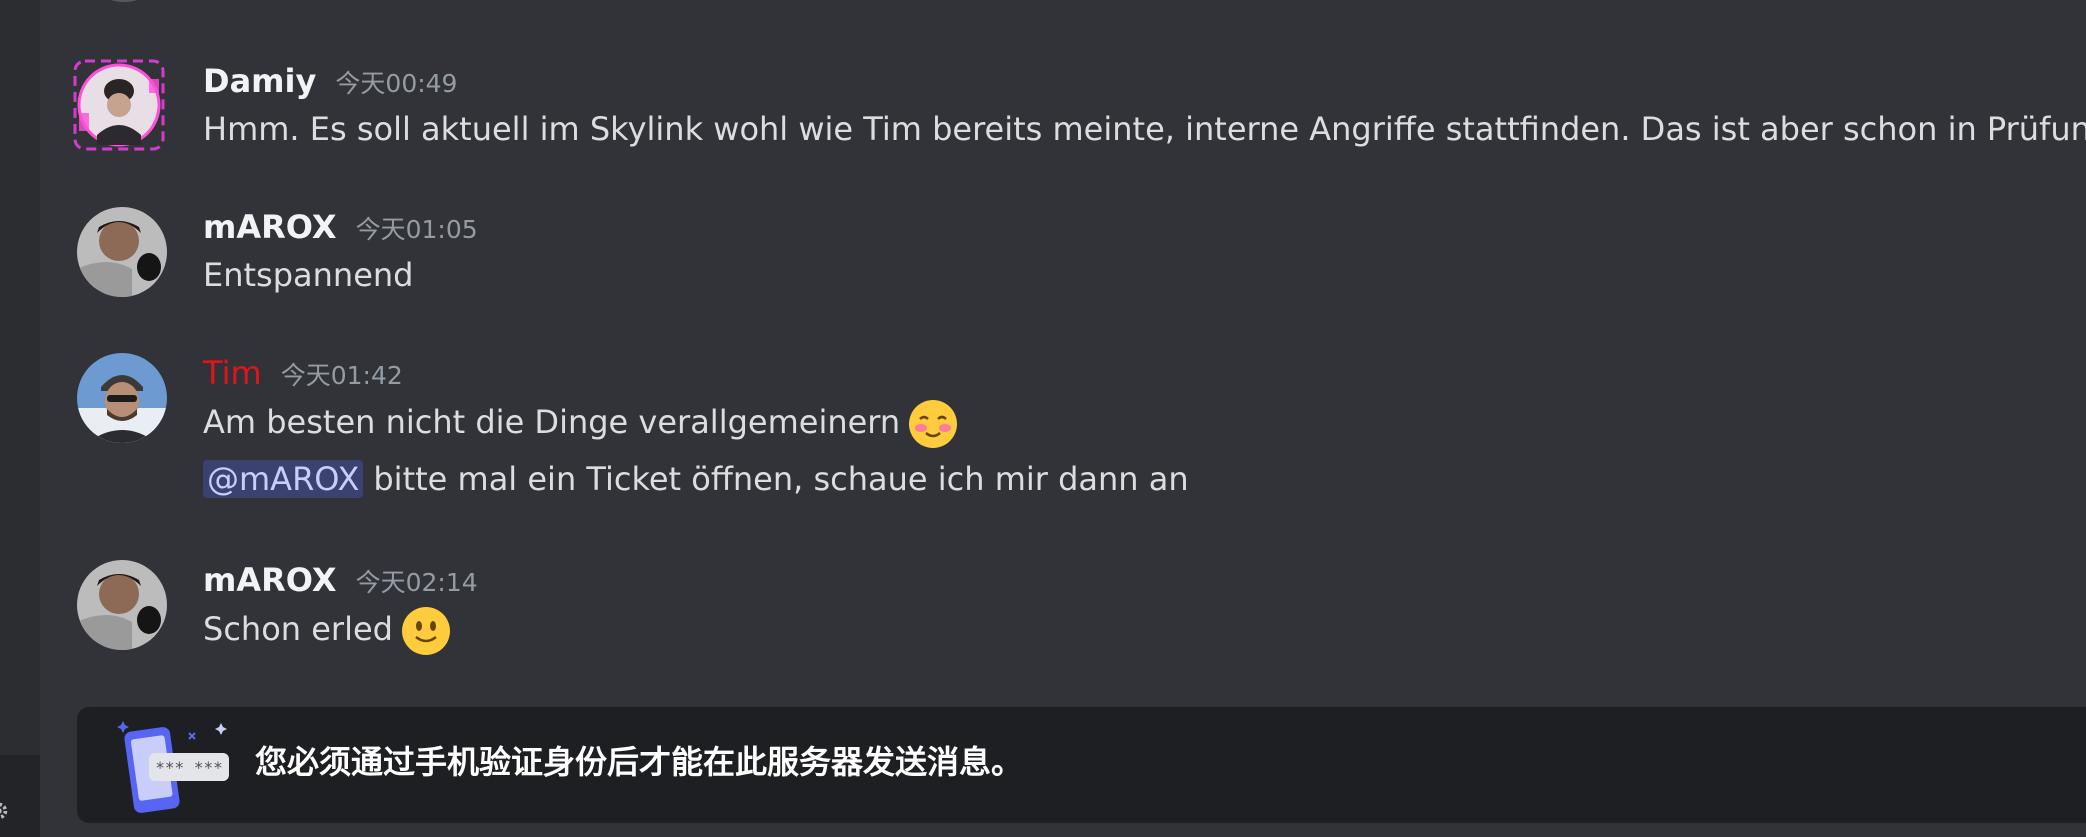  Describe the element at coordinates (124, 1) in the screenshot. I see `previous-message-avatar` at that location.